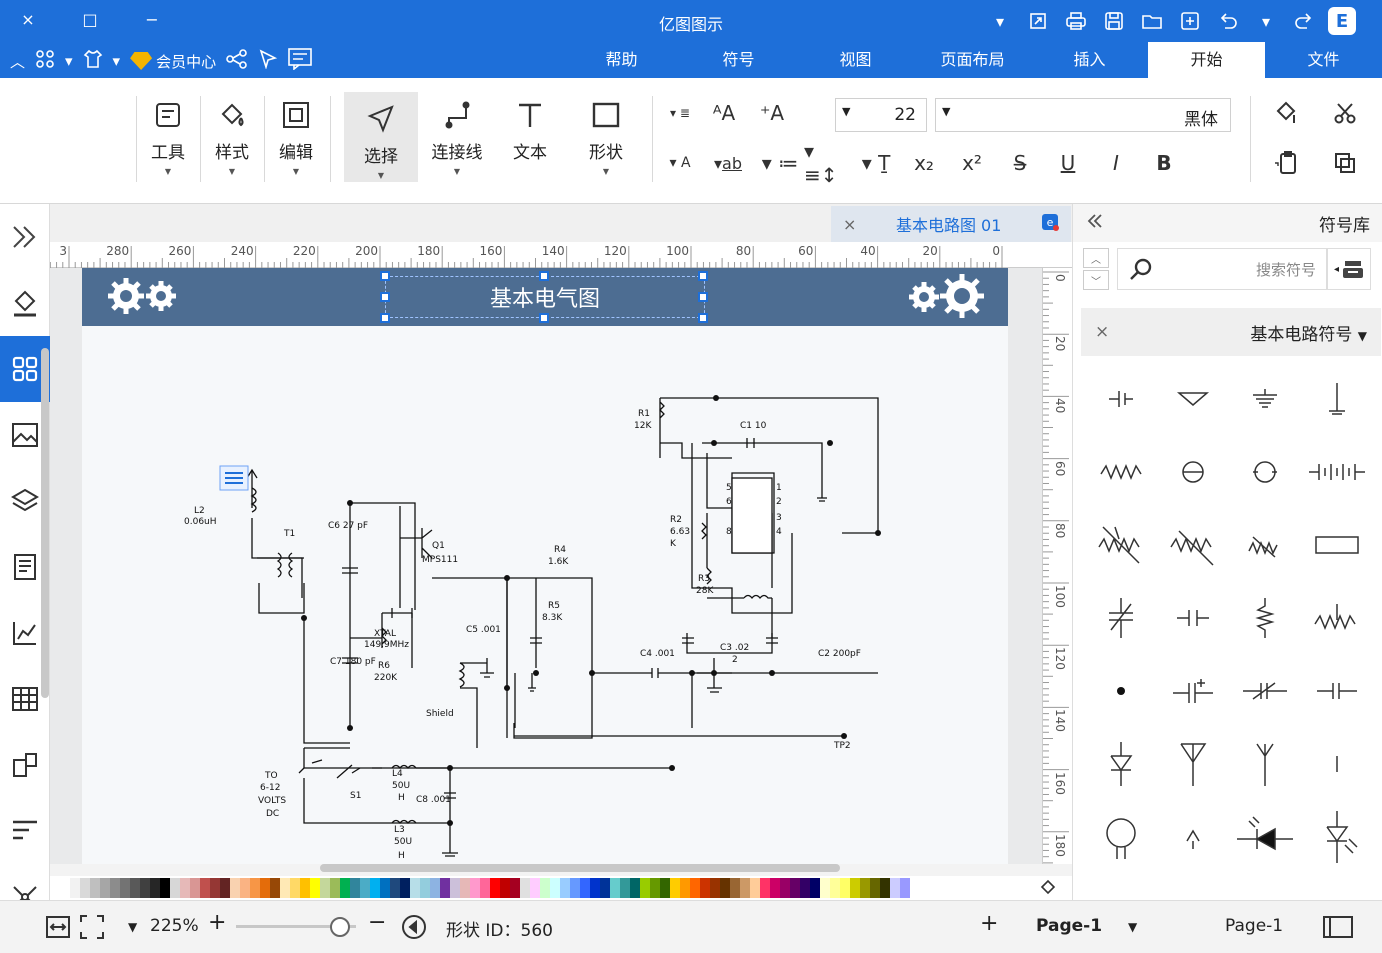 Image resolution: width=1382 pixels, height=953 pixels. Describe the element at coordinates (621, 60) in the screenshot. I see `tab-help: 帮助` at that location.